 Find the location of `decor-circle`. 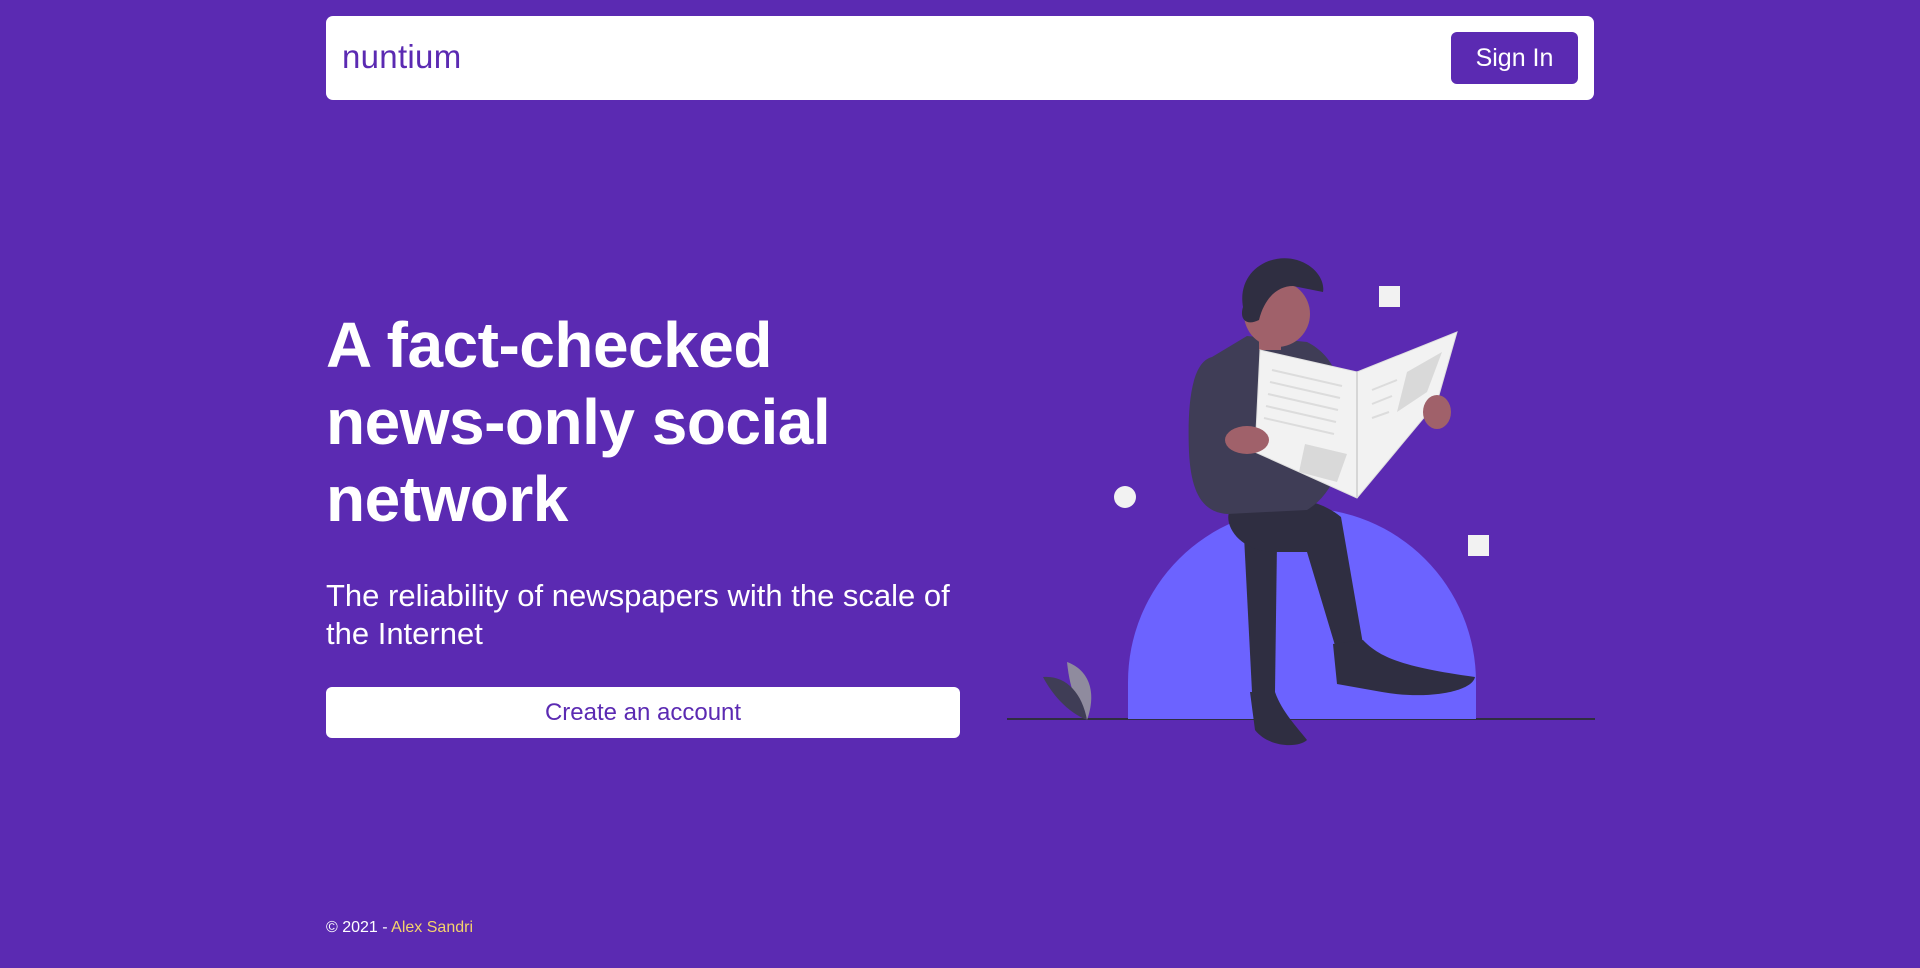

decor-circle is located at coordinates (1125, 497).